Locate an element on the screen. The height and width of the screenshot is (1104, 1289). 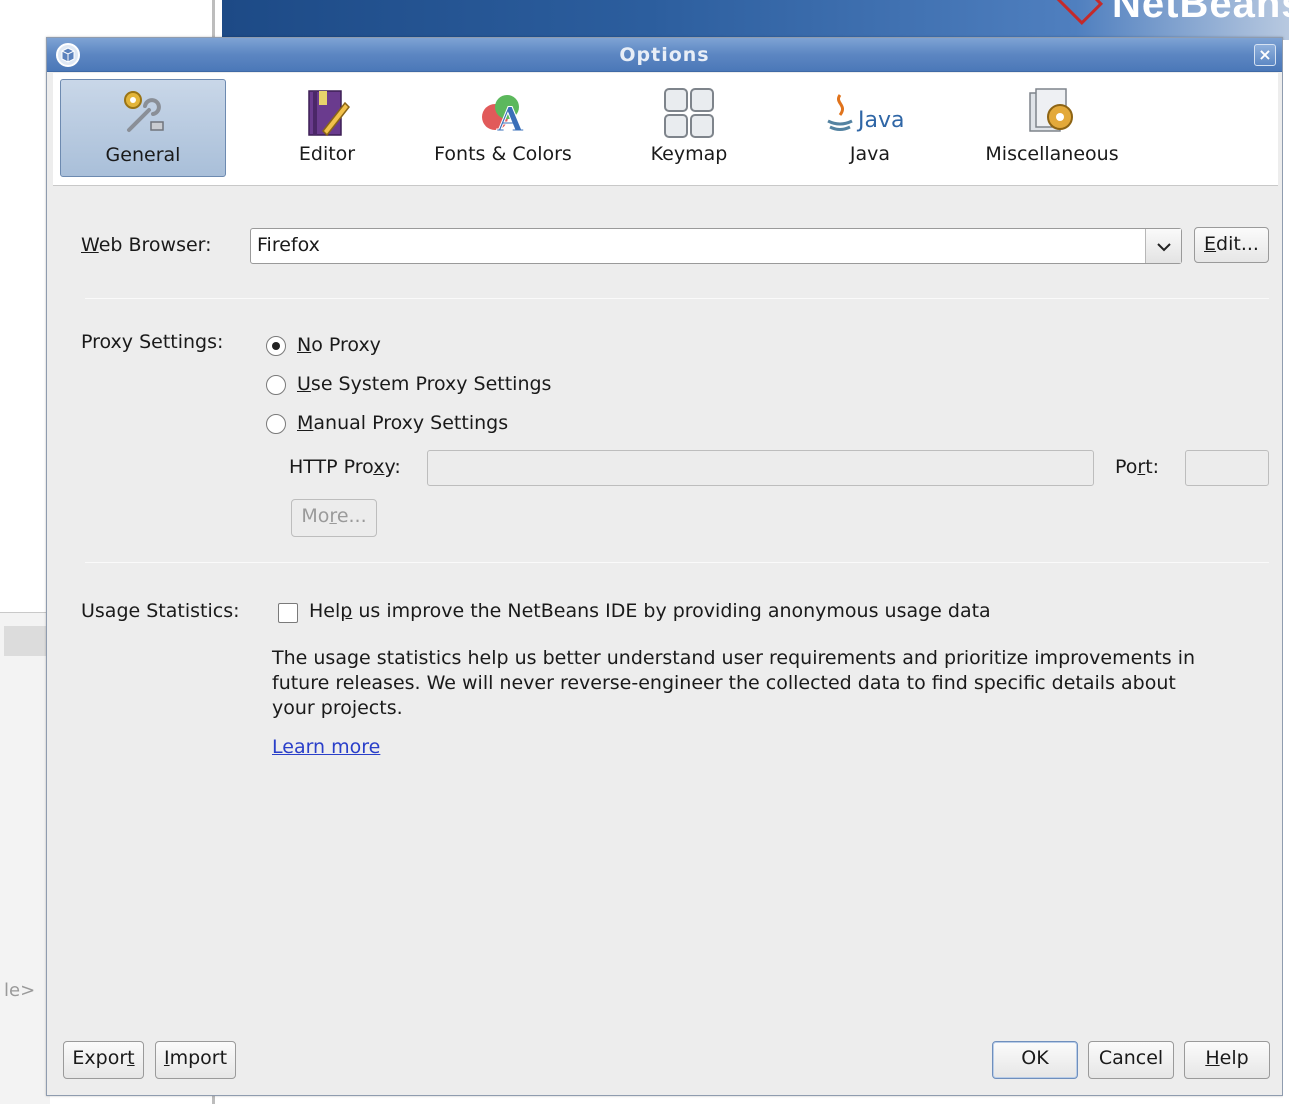
miscellaneous-gear-icon is located at coordinates (1051, 110).